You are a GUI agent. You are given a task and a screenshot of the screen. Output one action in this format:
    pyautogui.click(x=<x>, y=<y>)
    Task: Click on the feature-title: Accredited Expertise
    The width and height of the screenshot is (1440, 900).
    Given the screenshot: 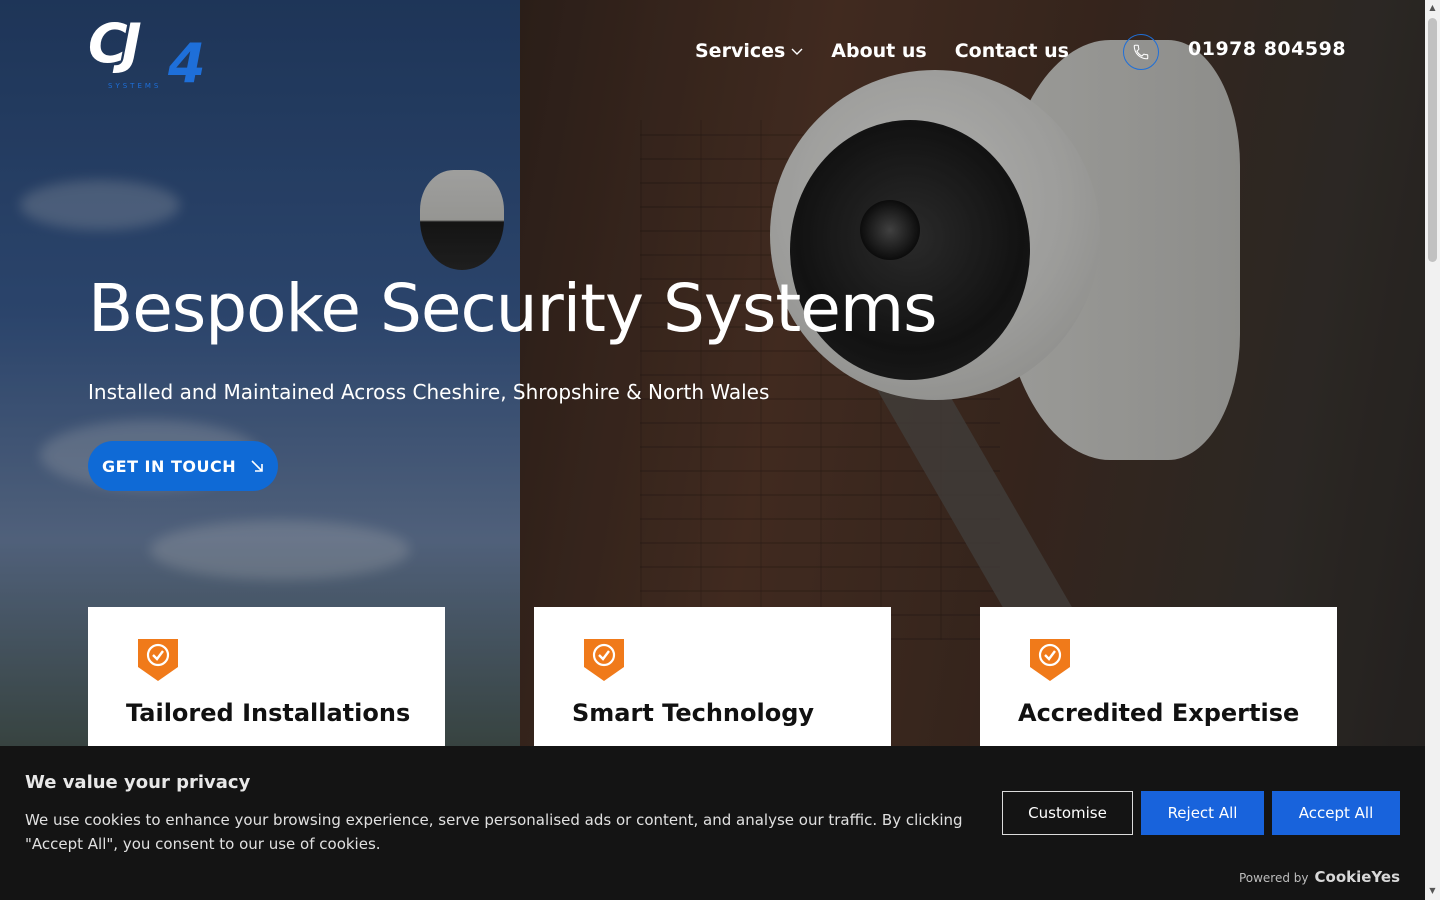 What is the action you would take?
    pyautogui.click(x=1159, y=713)
    